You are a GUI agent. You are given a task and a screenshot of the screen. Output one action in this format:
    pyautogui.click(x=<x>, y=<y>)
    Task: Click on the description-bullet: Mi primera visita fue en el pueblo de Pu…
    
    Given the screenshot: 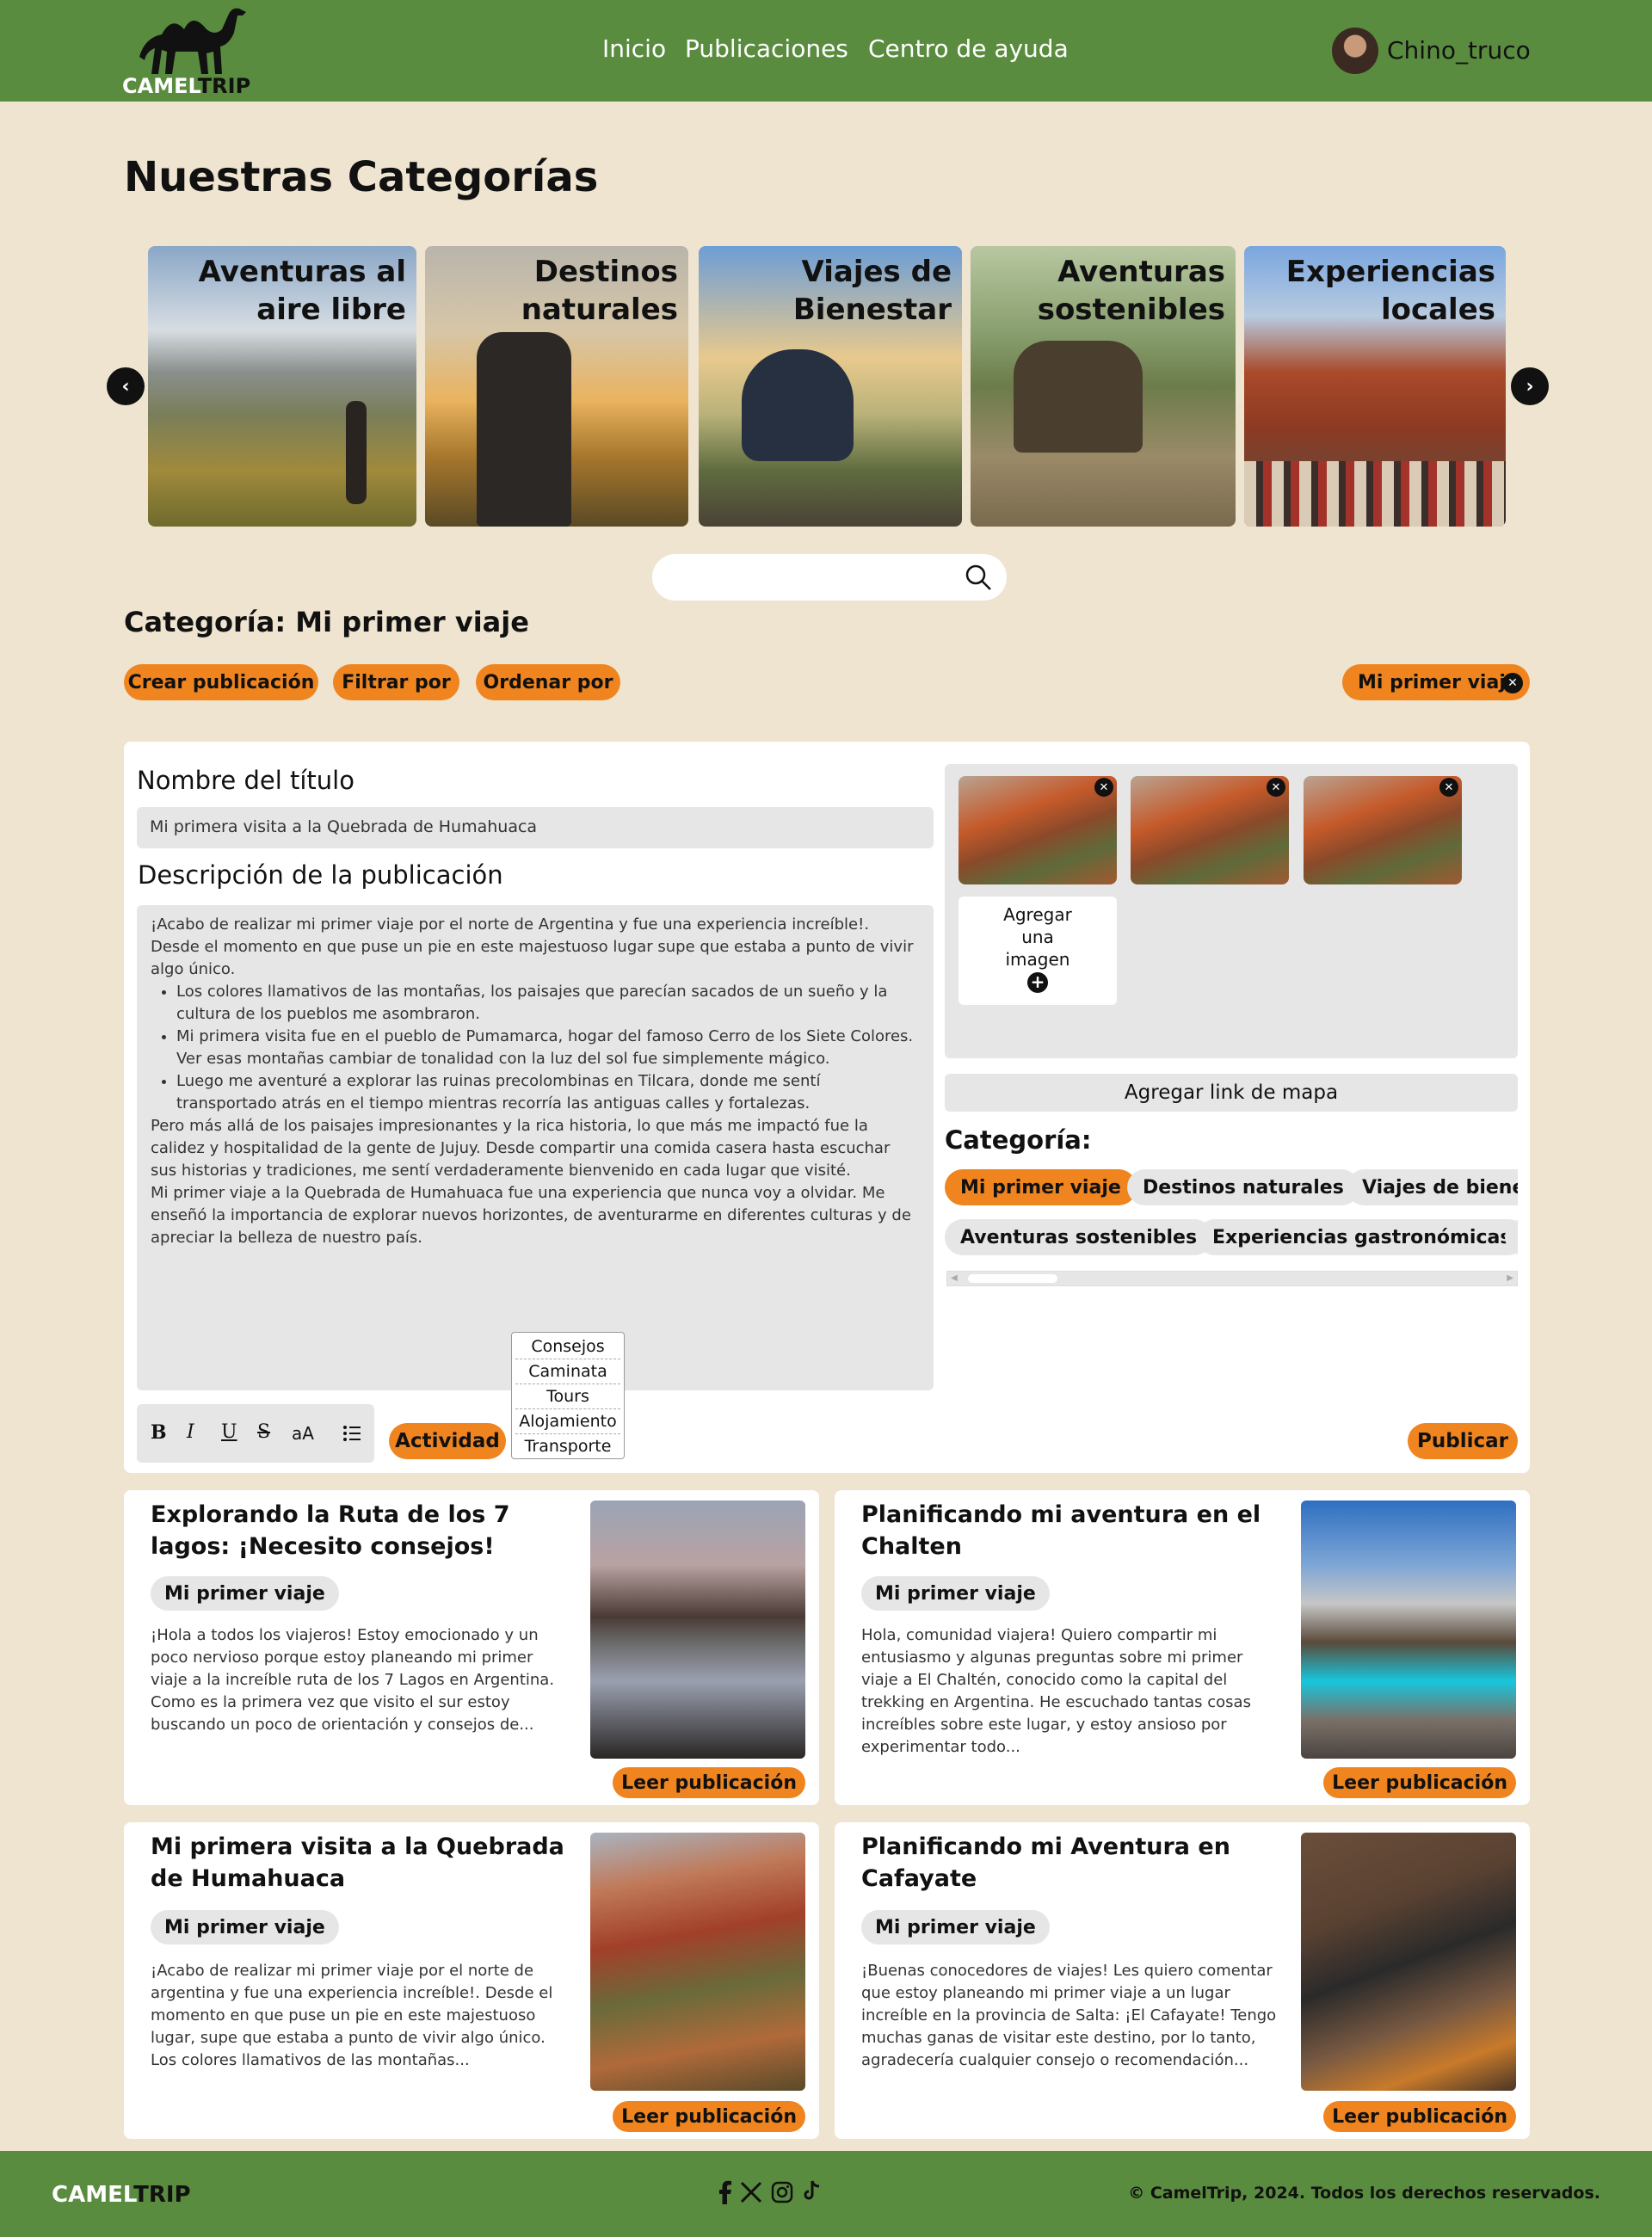 What is the action you would take?
    pyautogui.click(x=548, y=1048)
    